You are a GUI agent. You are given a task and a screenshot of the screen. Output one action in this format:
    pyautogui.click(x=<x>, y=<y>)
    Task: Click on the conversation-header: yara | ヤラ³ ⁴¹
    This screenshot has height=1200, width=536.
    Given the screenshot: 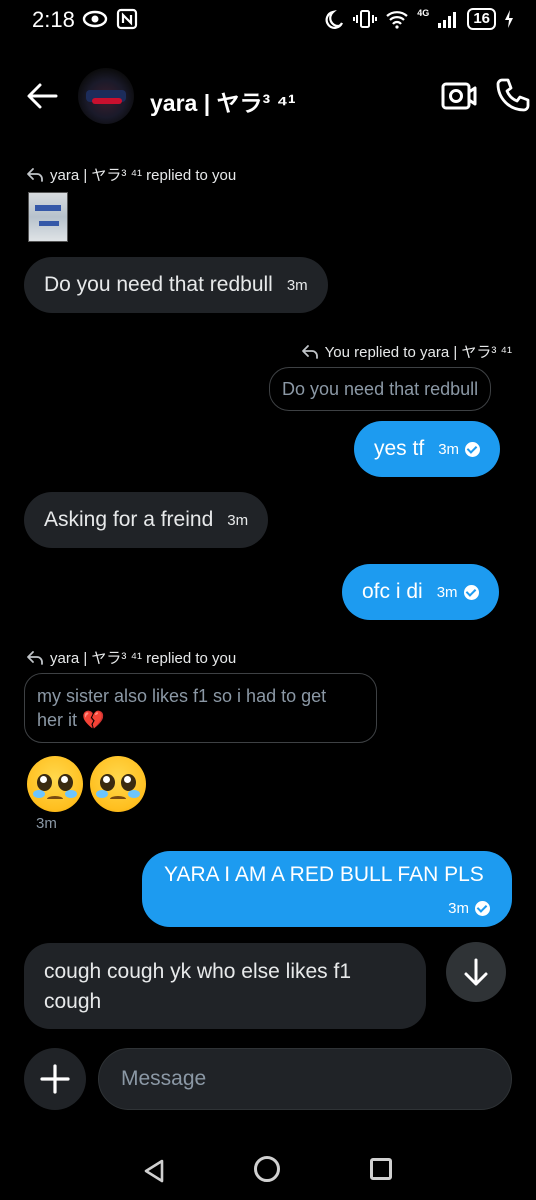 What is the action you would take?
    pyautogui.click(x=268, y=97)
    